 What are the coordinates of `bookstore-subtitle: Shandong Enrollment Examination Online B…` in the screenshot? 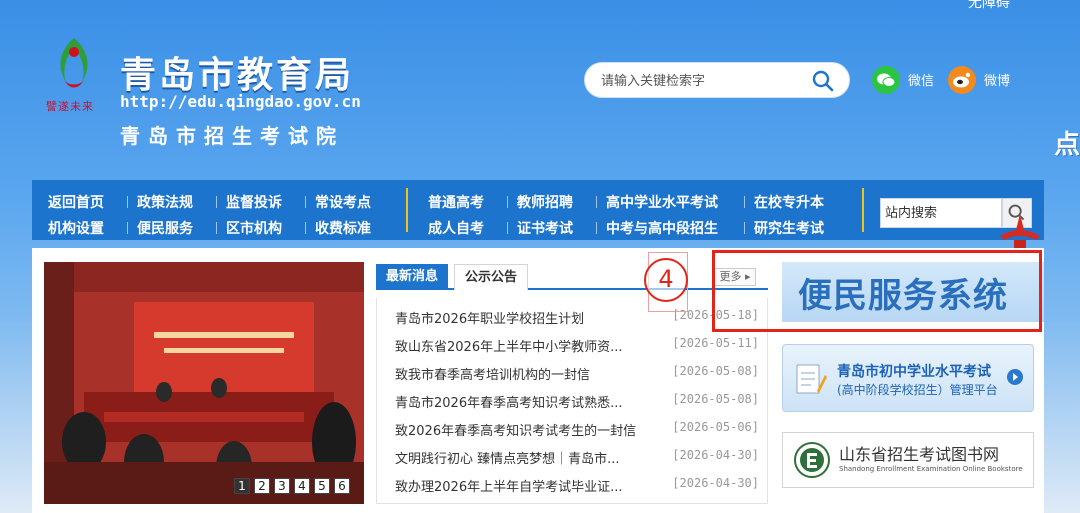 It's located at (931, 469).